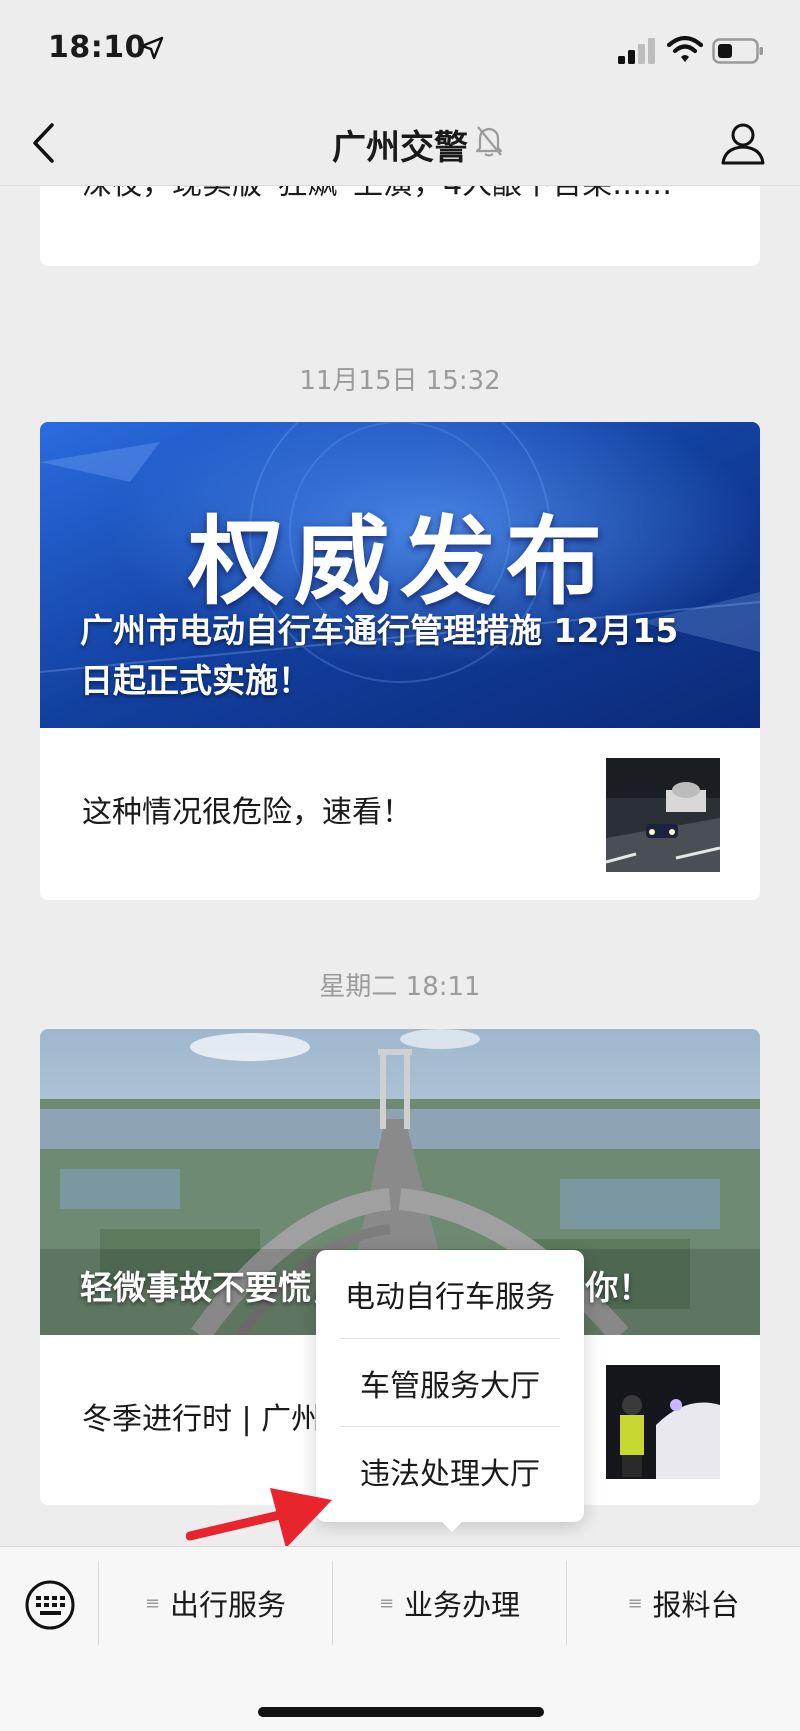 The image size is (800, 1731). Describe the element at coordinates (450, 1382) in the screenshot. I see `menu-item-vehicle-admin-hall: 车管服务大厅` at that location.